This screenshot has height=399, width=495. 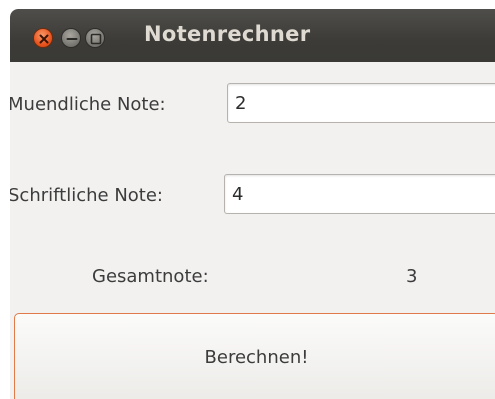 I want to click on written-grade-label: Schriftliche Note:, so click(x=86, y=195).